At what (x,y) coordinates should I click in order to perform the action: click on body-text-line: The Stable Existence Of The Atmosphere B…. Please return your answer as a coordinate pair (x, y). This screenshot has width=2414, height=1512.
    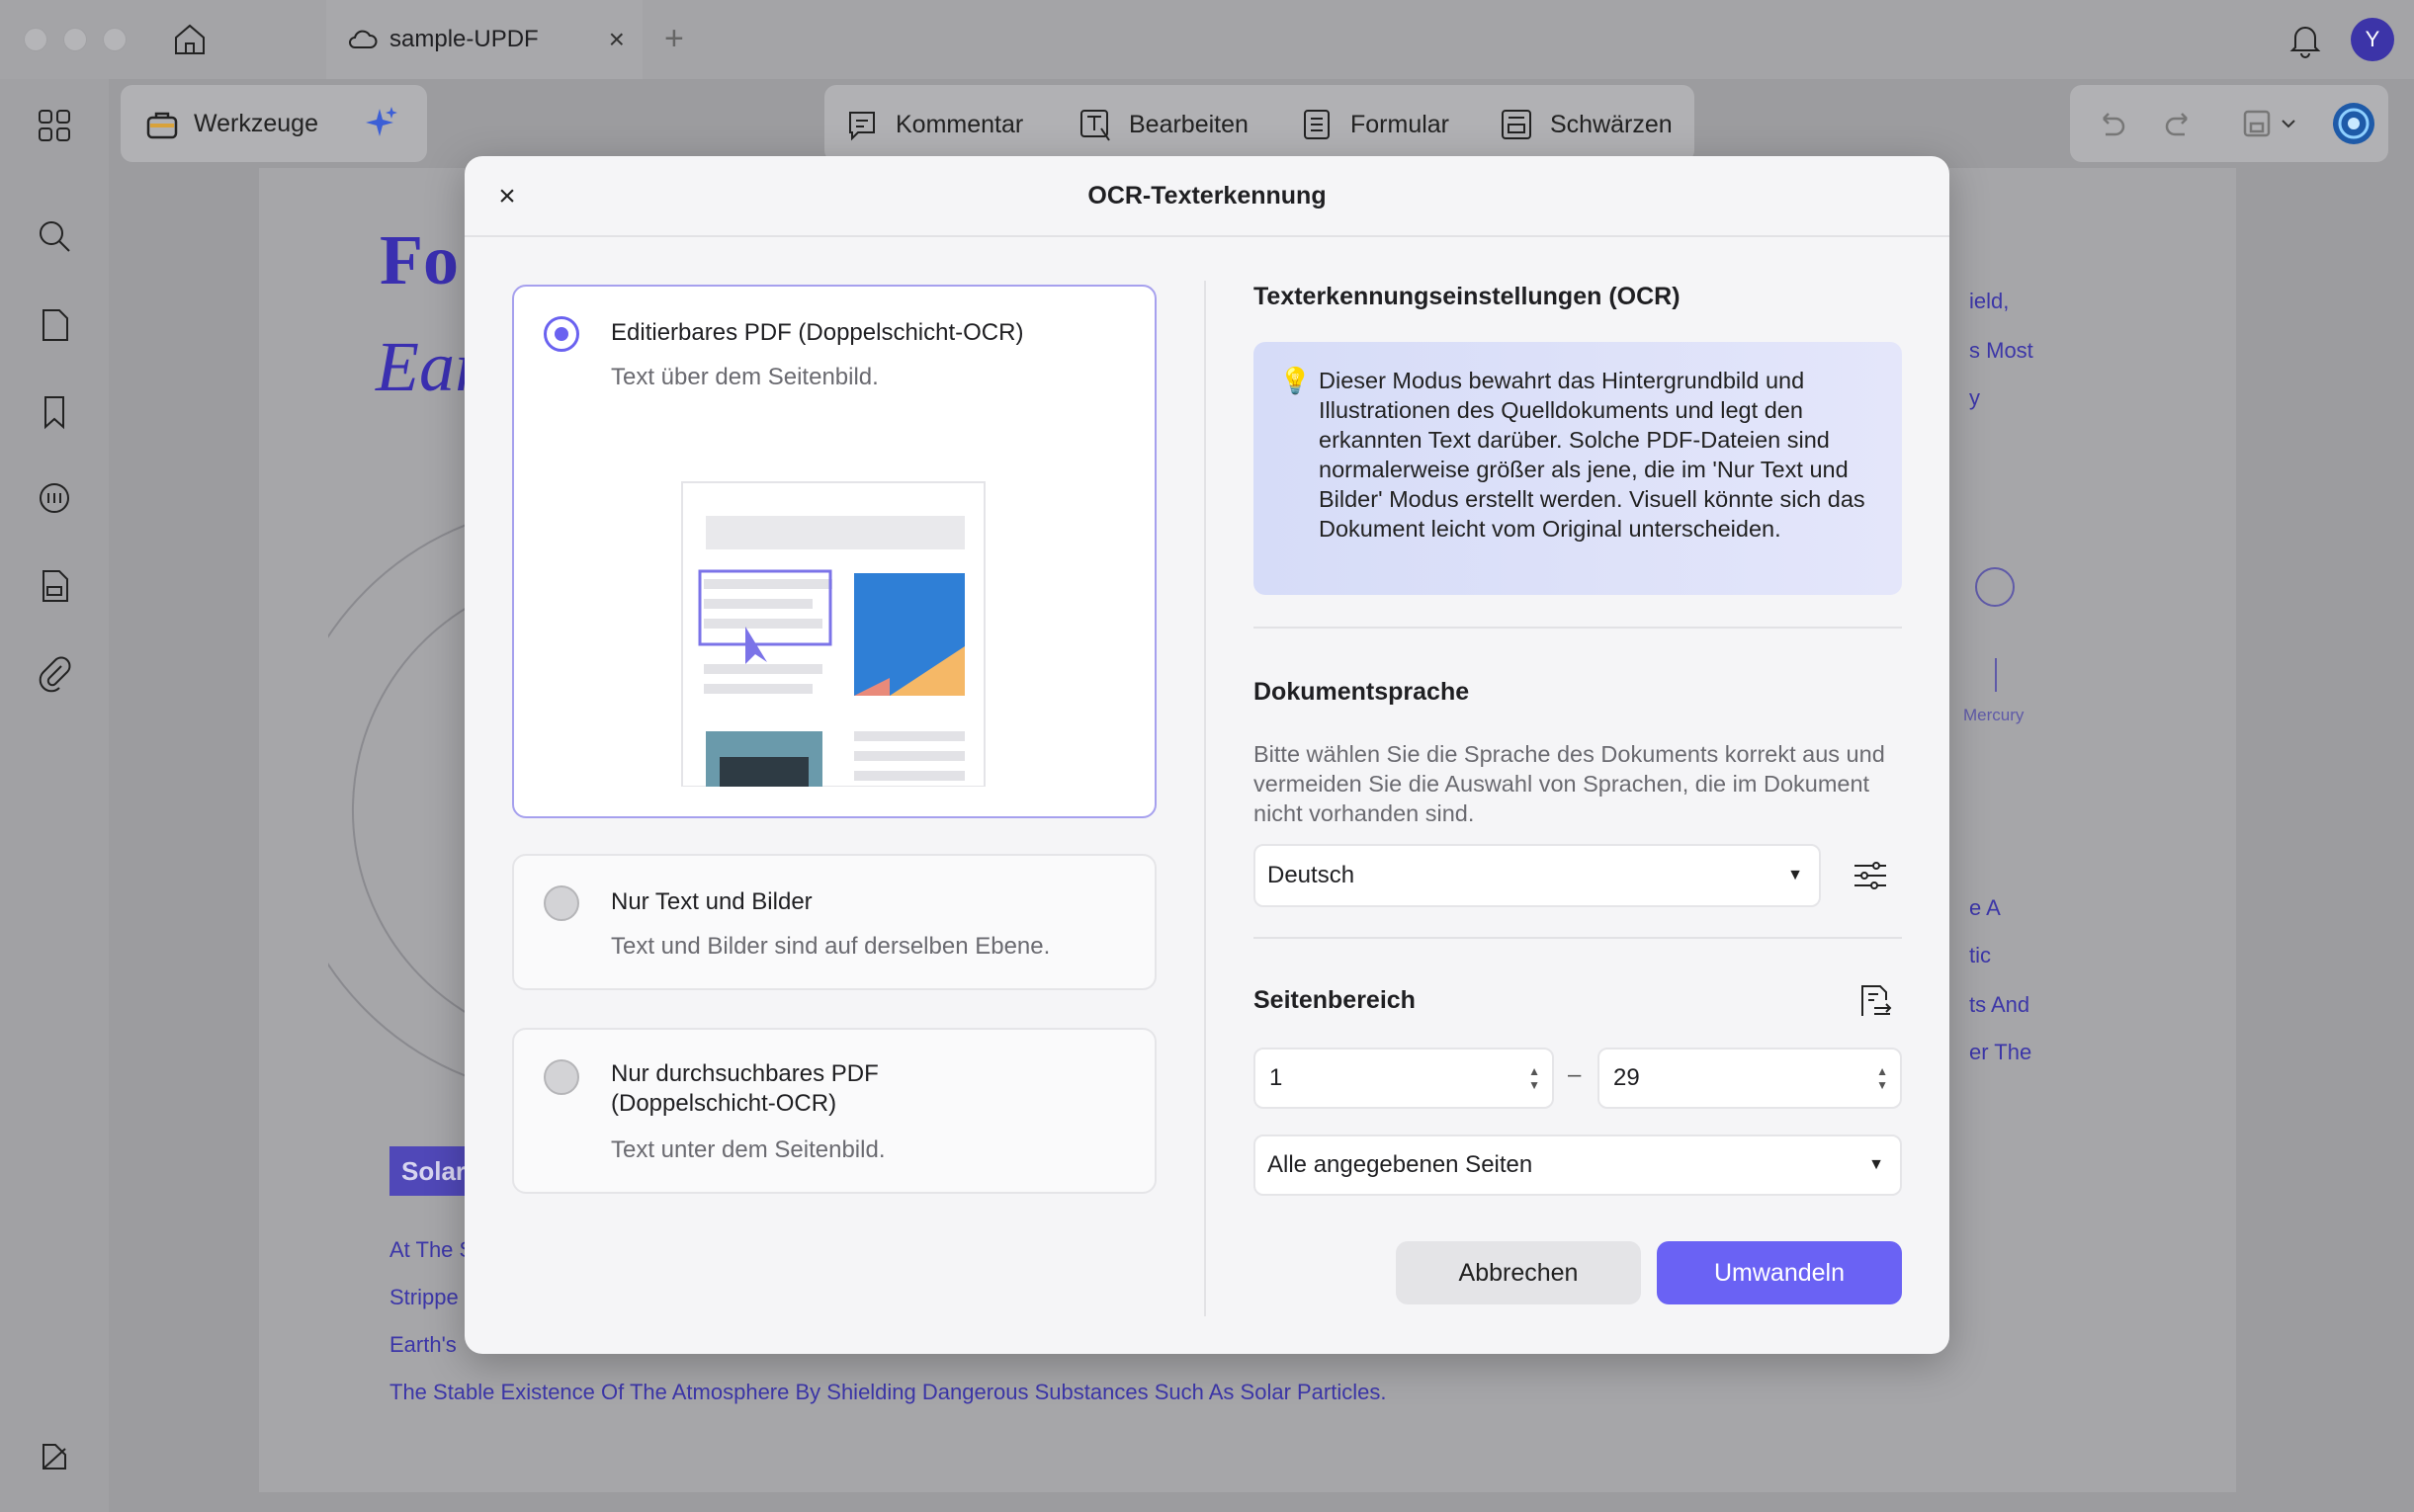
    Looking at the image, I should click on (888, 1392).